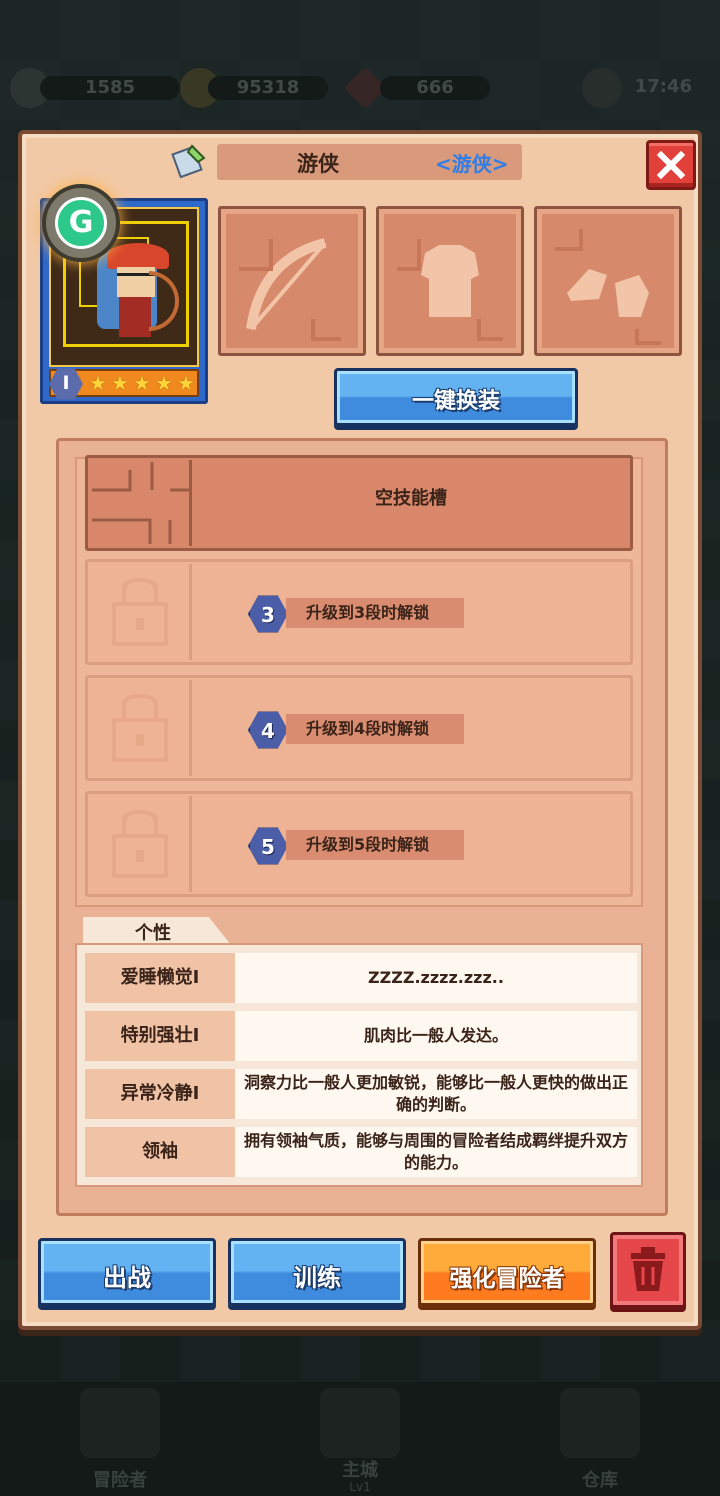  What do you see at coordinates (160, 1094) in the screenshot?
I see `trait-name: 异常冷静I` at bounding box center [160, 1094].